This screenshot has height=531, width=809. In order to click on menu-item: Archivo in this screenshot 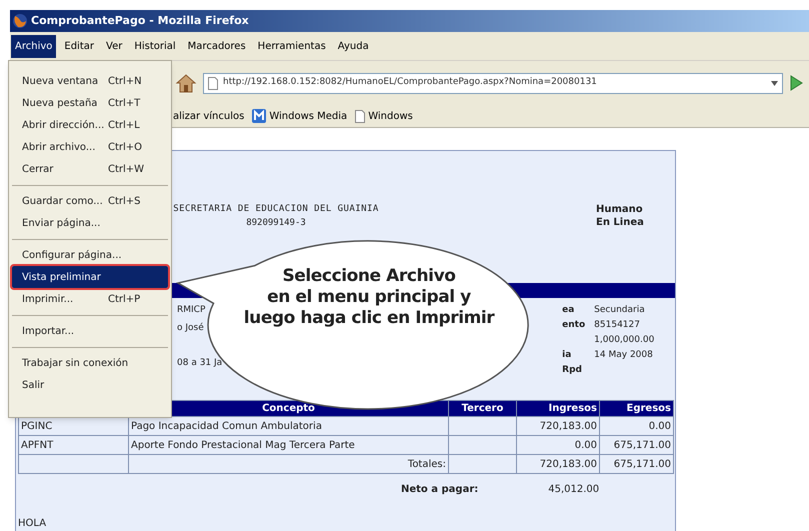, I will do `click(33, 46)`.